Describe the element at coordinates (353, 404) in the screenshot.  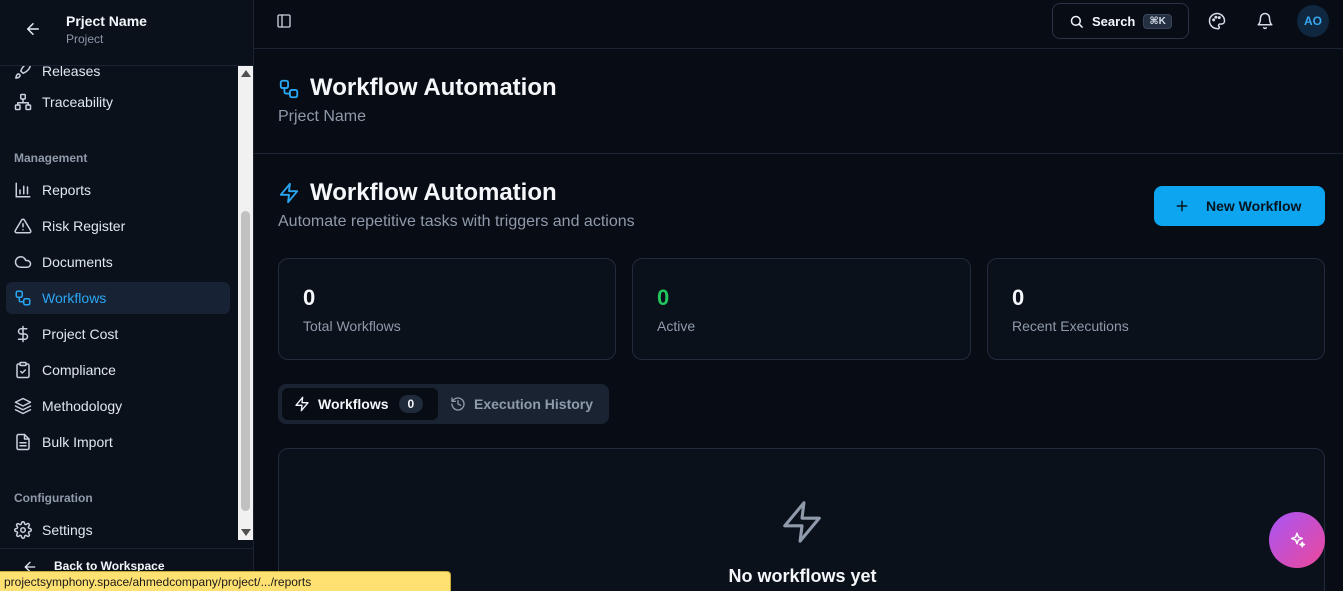
I see `tab-label: Workflows` at that location.